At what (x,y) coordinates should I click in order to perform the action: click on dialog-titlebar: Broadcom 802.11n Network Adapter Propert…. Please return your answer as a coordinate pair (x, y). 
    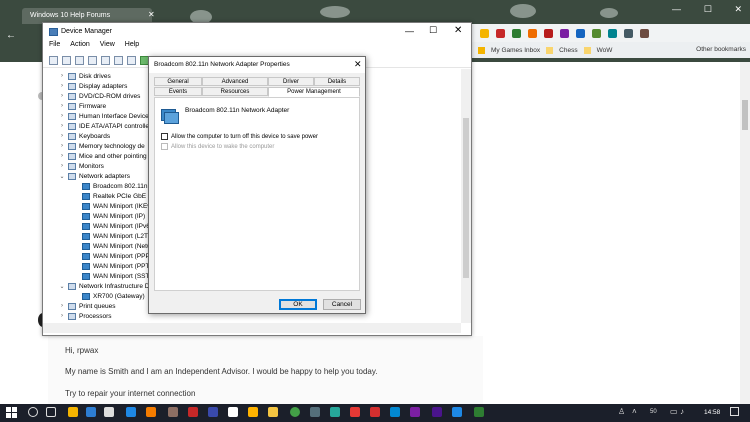
    Looking at the image, I should click on (257, 65).